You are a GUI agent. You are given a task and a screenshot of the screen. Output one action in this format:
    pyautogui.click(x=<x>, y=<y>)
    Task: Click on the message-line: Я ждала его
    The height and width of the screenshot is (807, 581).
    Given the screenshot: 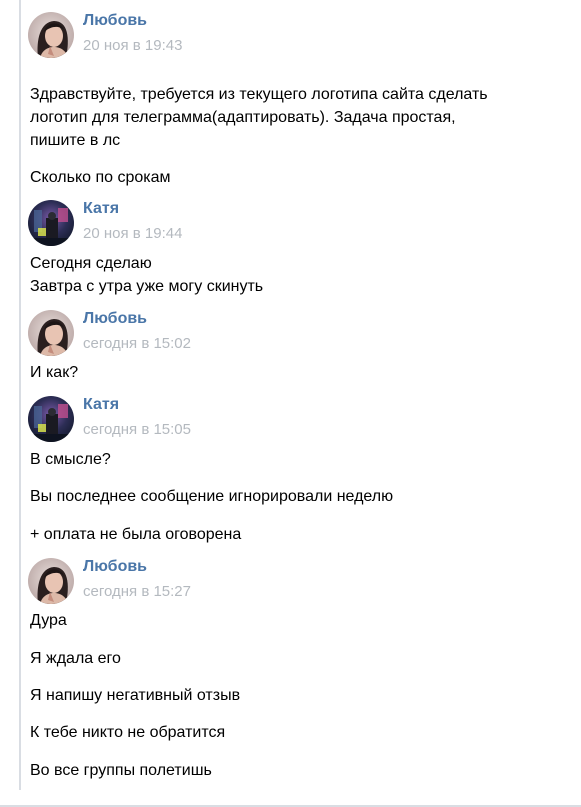 What is the action you would take?
    pyautogui.click(x=75, y=658)
    